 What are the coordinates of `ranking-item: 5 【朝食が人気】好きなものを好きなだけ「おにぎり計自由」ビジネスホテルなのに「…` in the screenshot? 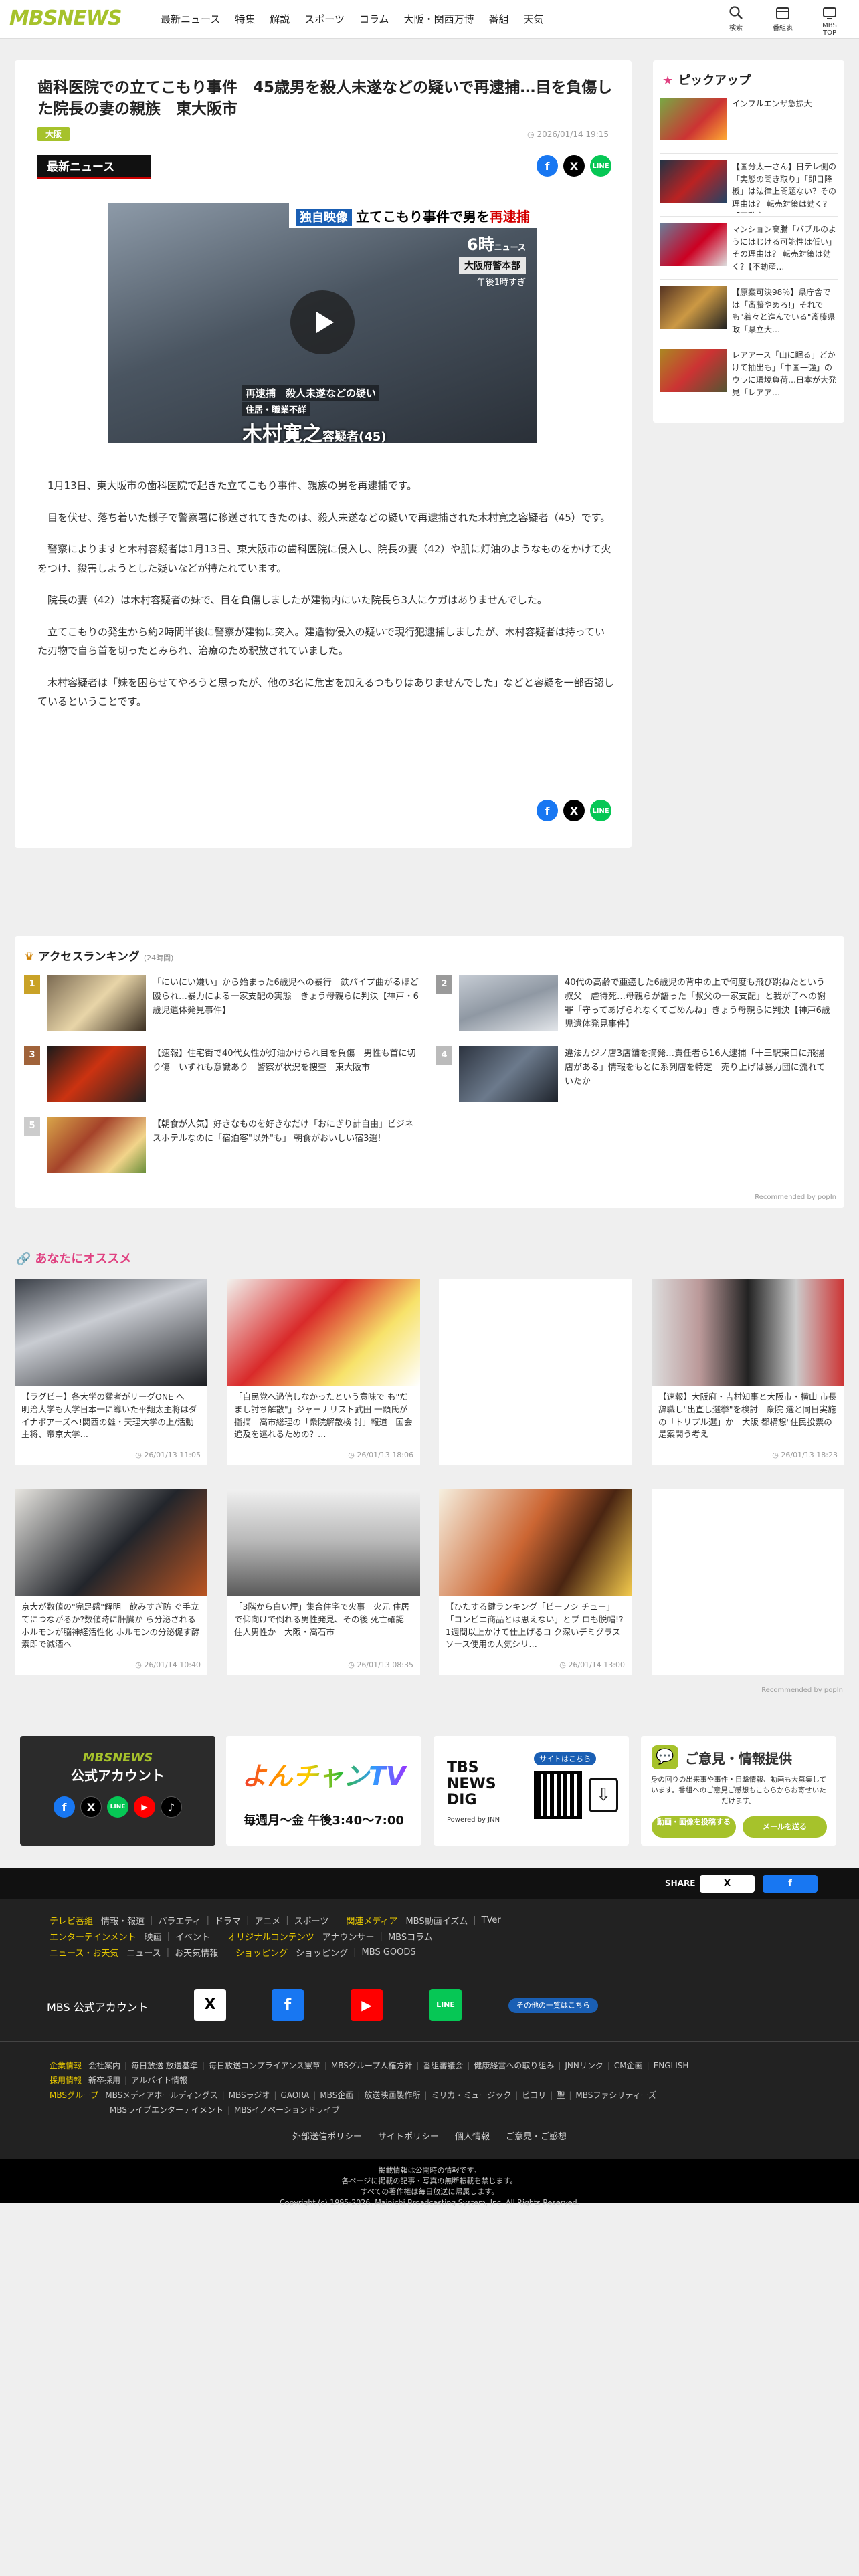 It's located at (222, 1145).